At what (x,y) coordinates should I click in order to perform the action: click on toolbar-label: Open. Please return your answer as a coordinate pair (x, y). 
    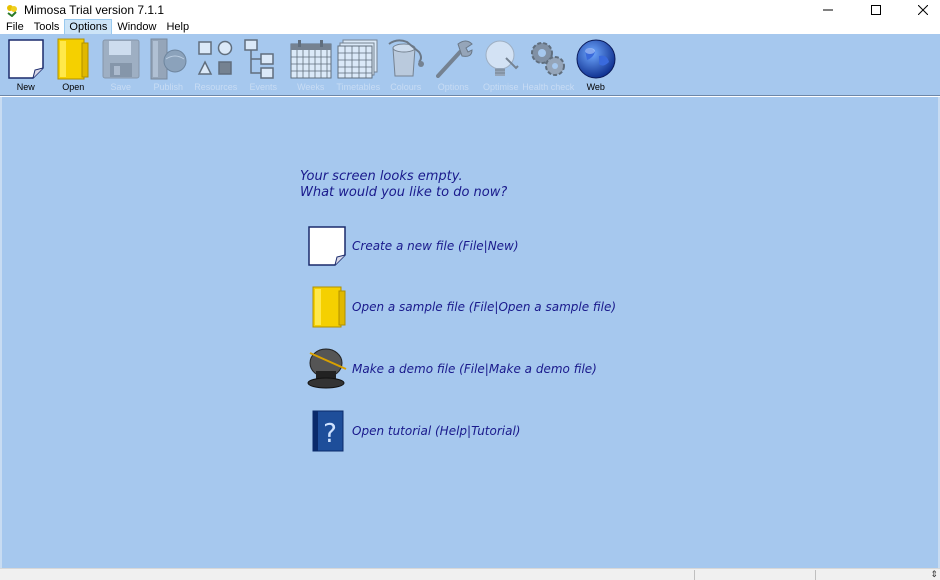
    Looking at the image, I should click on (73, 87).